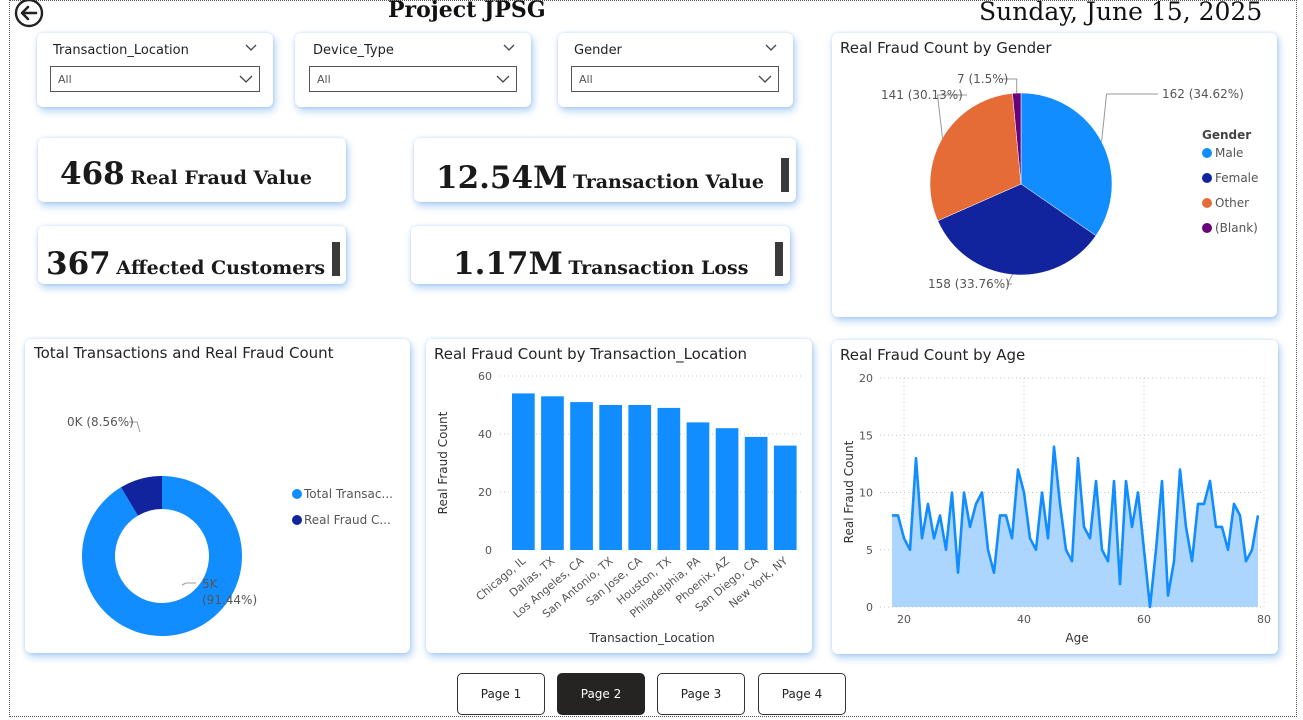  Describe the element at coordinates (1129, 117) in the screenshot. I see `pie-leader-line` at that location.